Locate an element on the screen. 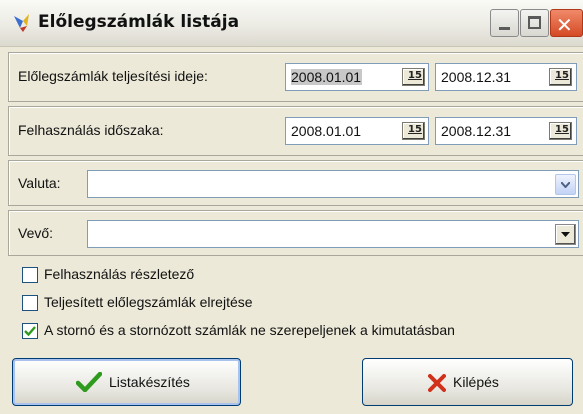 This screenshot has width=583, height=414. checkbox-felhasznalas-reszletezo is located at coordinates (30, 275).